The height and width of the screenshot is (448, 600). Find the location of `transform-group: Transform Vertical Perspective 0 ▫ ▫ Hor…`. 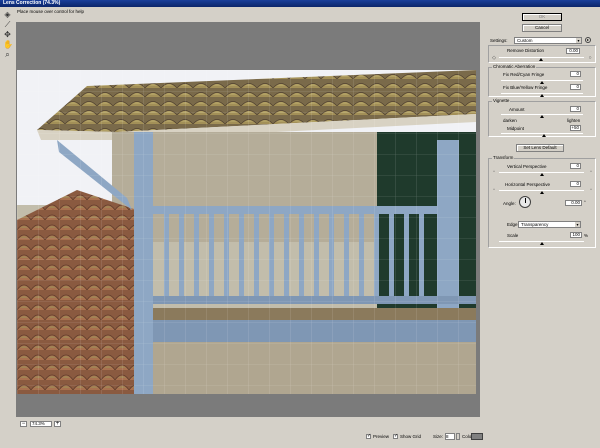

transform-group: Transform Vertical Perspective 0 ▫ ▫ Hor… is located at coordinates (542, 201).